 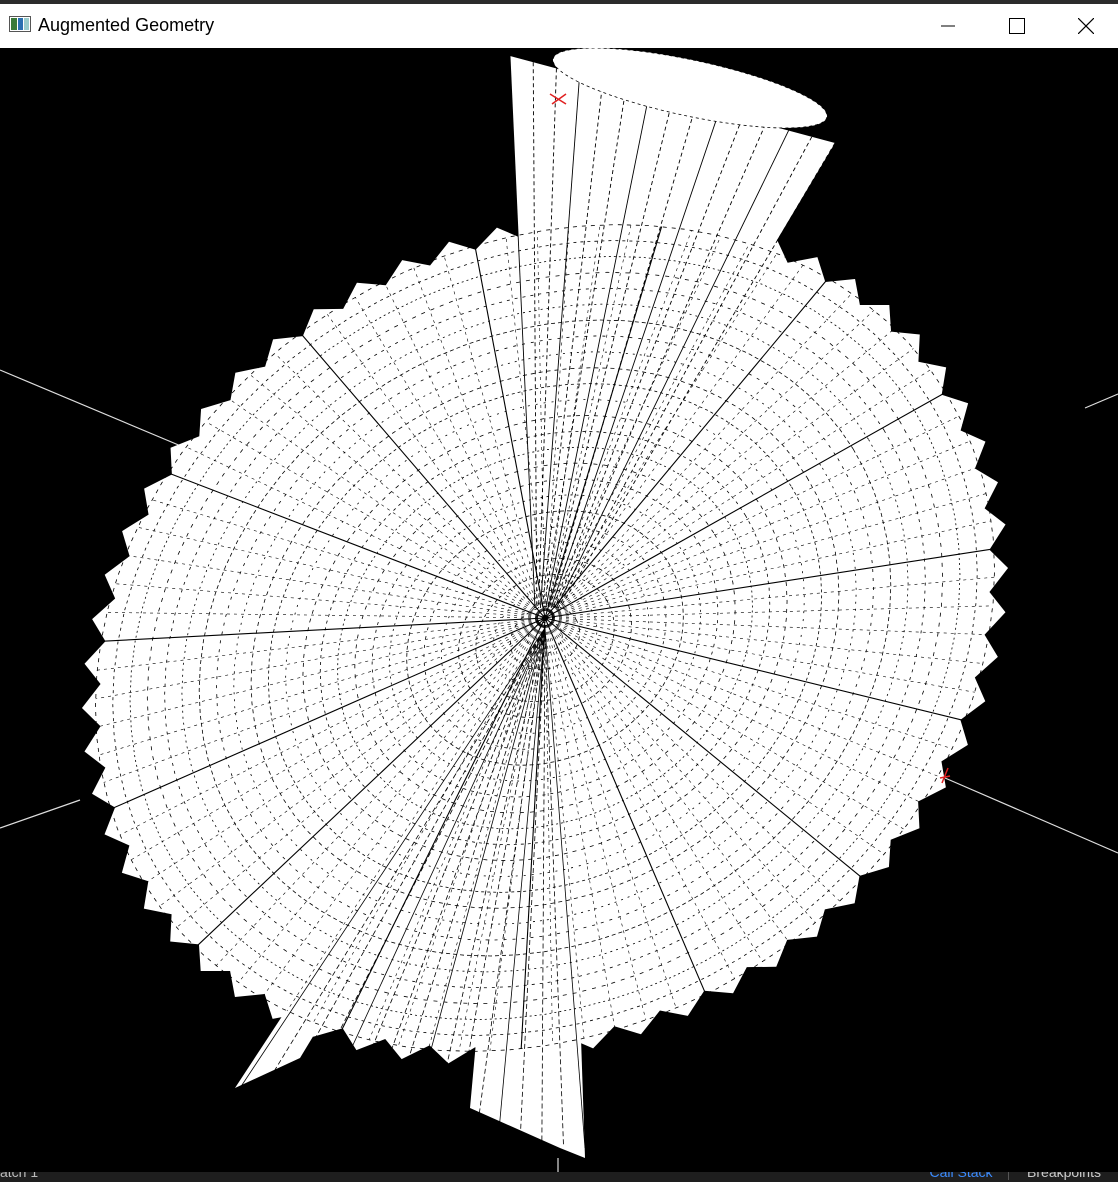 I want to click on status-watch-label: atch 1, so click(x=19, y=1176).